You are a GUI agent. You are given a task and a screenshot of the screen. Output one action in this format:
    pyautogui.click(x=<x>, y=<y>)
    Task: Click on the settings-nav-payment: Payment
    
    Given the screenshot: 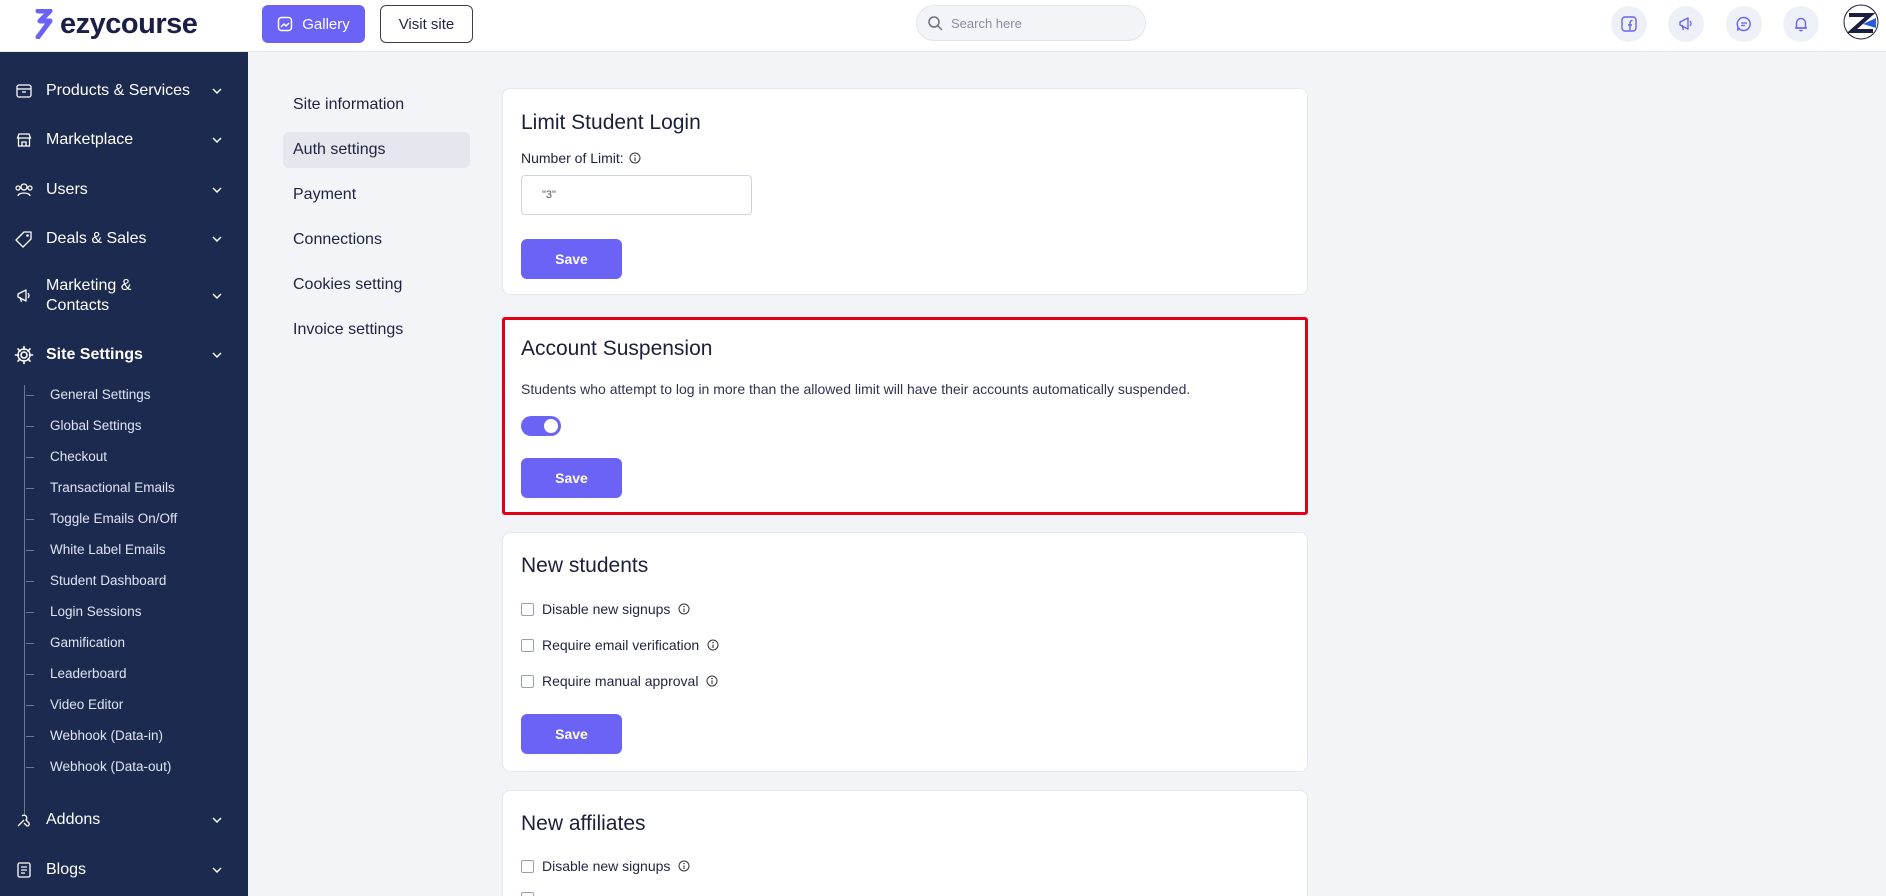 What is the action you would take?
    pyautogui.click(x=376, y=195)
    